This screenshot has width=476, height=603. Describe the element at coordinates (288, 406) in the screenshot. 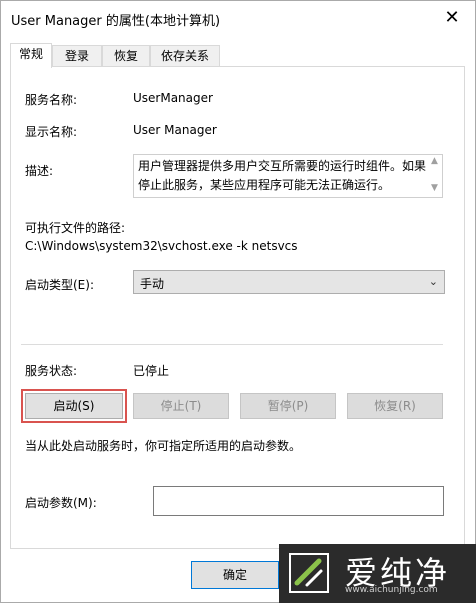

I see `pause-button: 暂停(P)` at that location.